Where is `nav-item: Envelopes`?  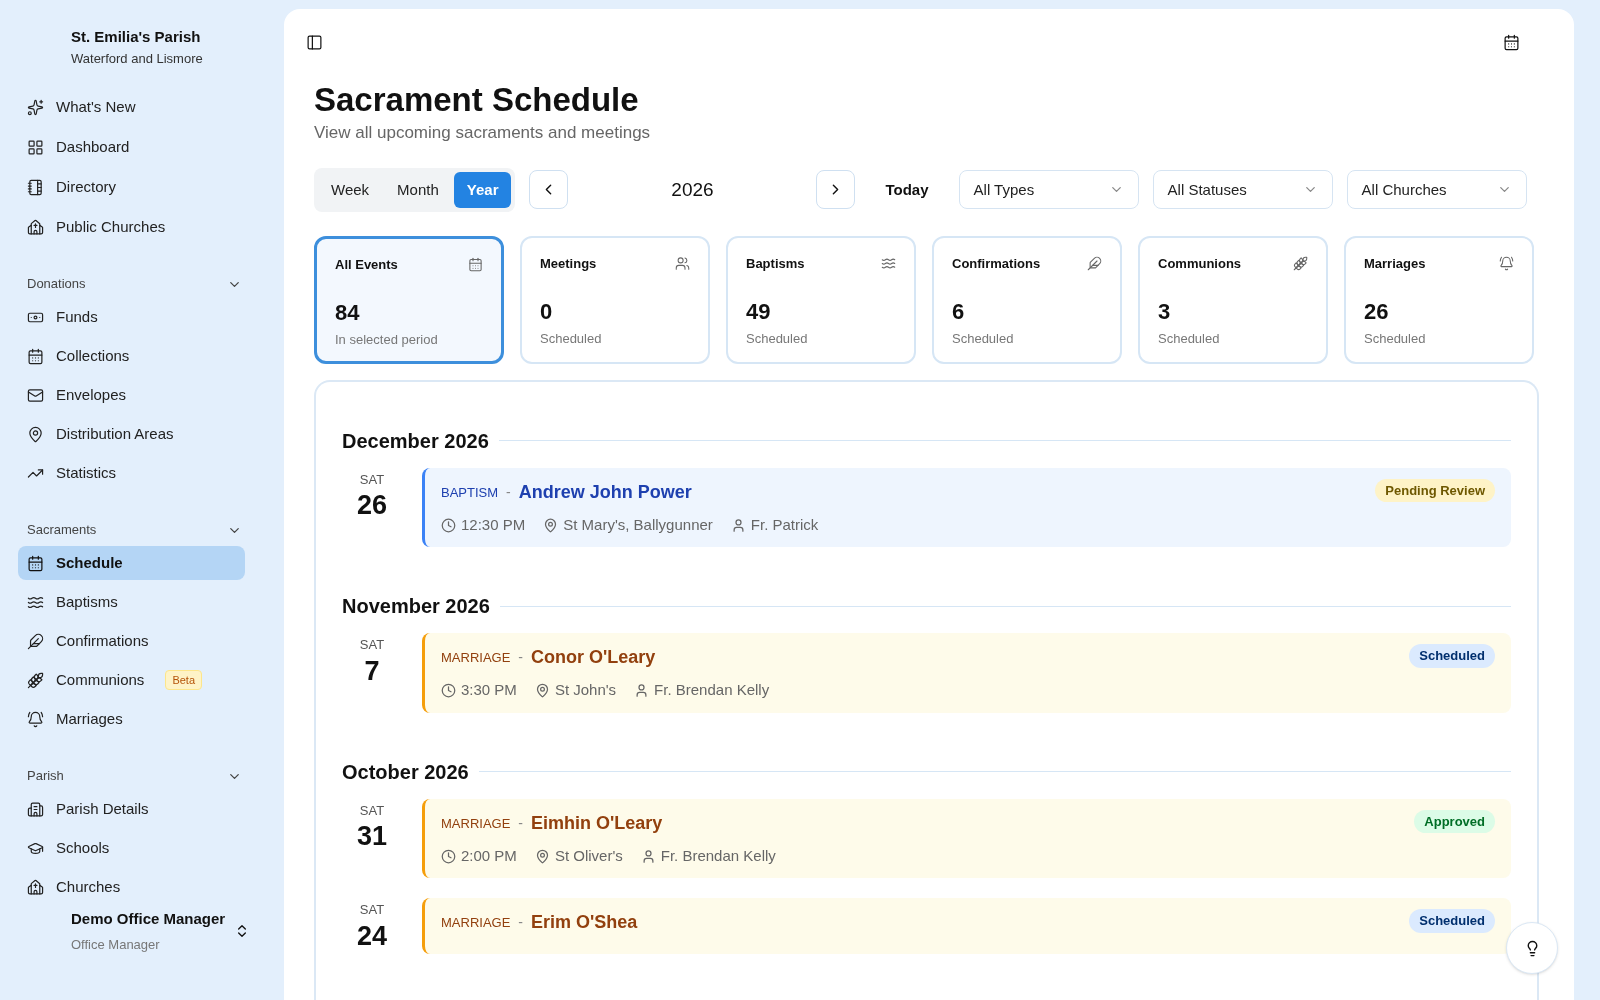 nav-item: Envelopes is located at coordinates (77, 395).